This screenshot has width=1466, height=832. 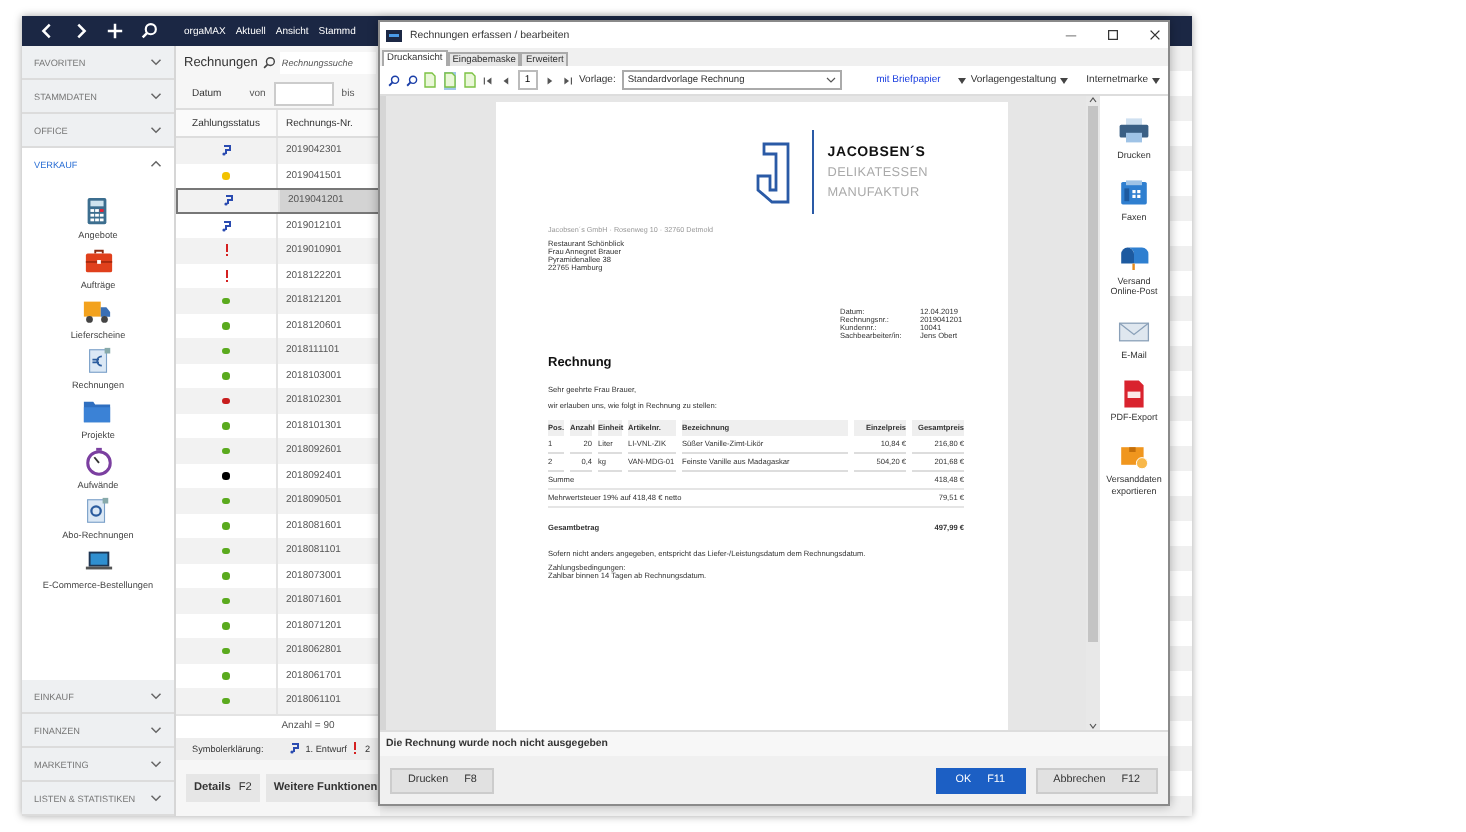 I want to click on next-page-icon, so click(x=549, y=80).